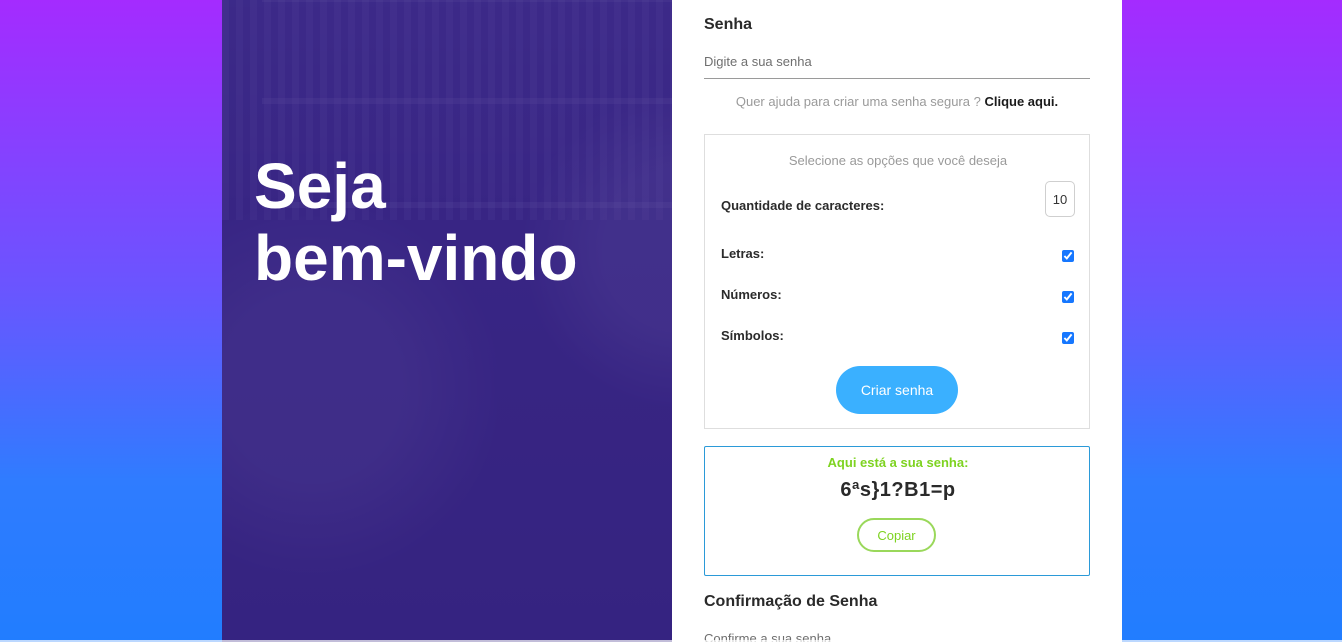 This screenshot has height=642, width=1342. I want to click on password-title: Senha, so click(728, 24).